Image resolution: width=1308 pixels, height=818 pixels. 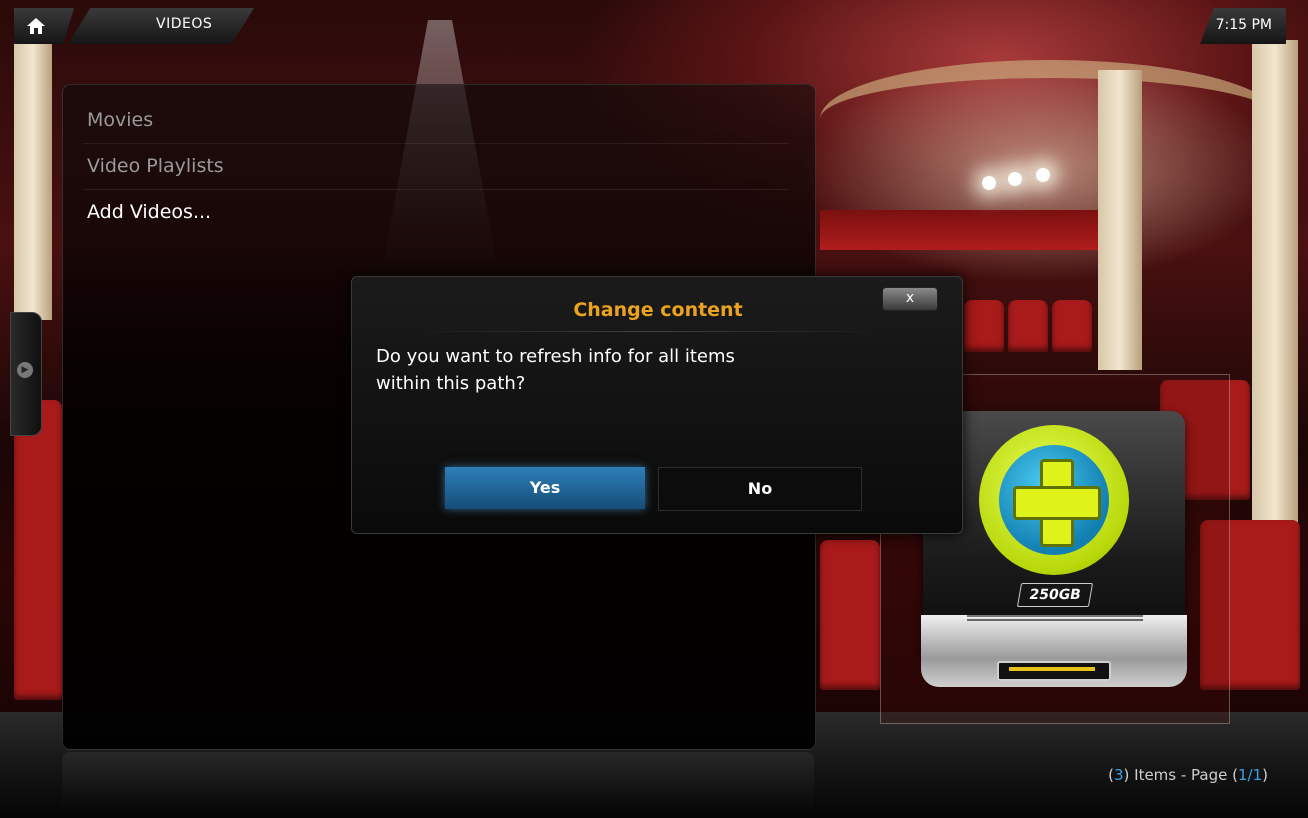 What do you see at coordinates (1250, 775) in the screenshot?
I see `page-indicator: 1/1` at bounding box center [1250, 775].